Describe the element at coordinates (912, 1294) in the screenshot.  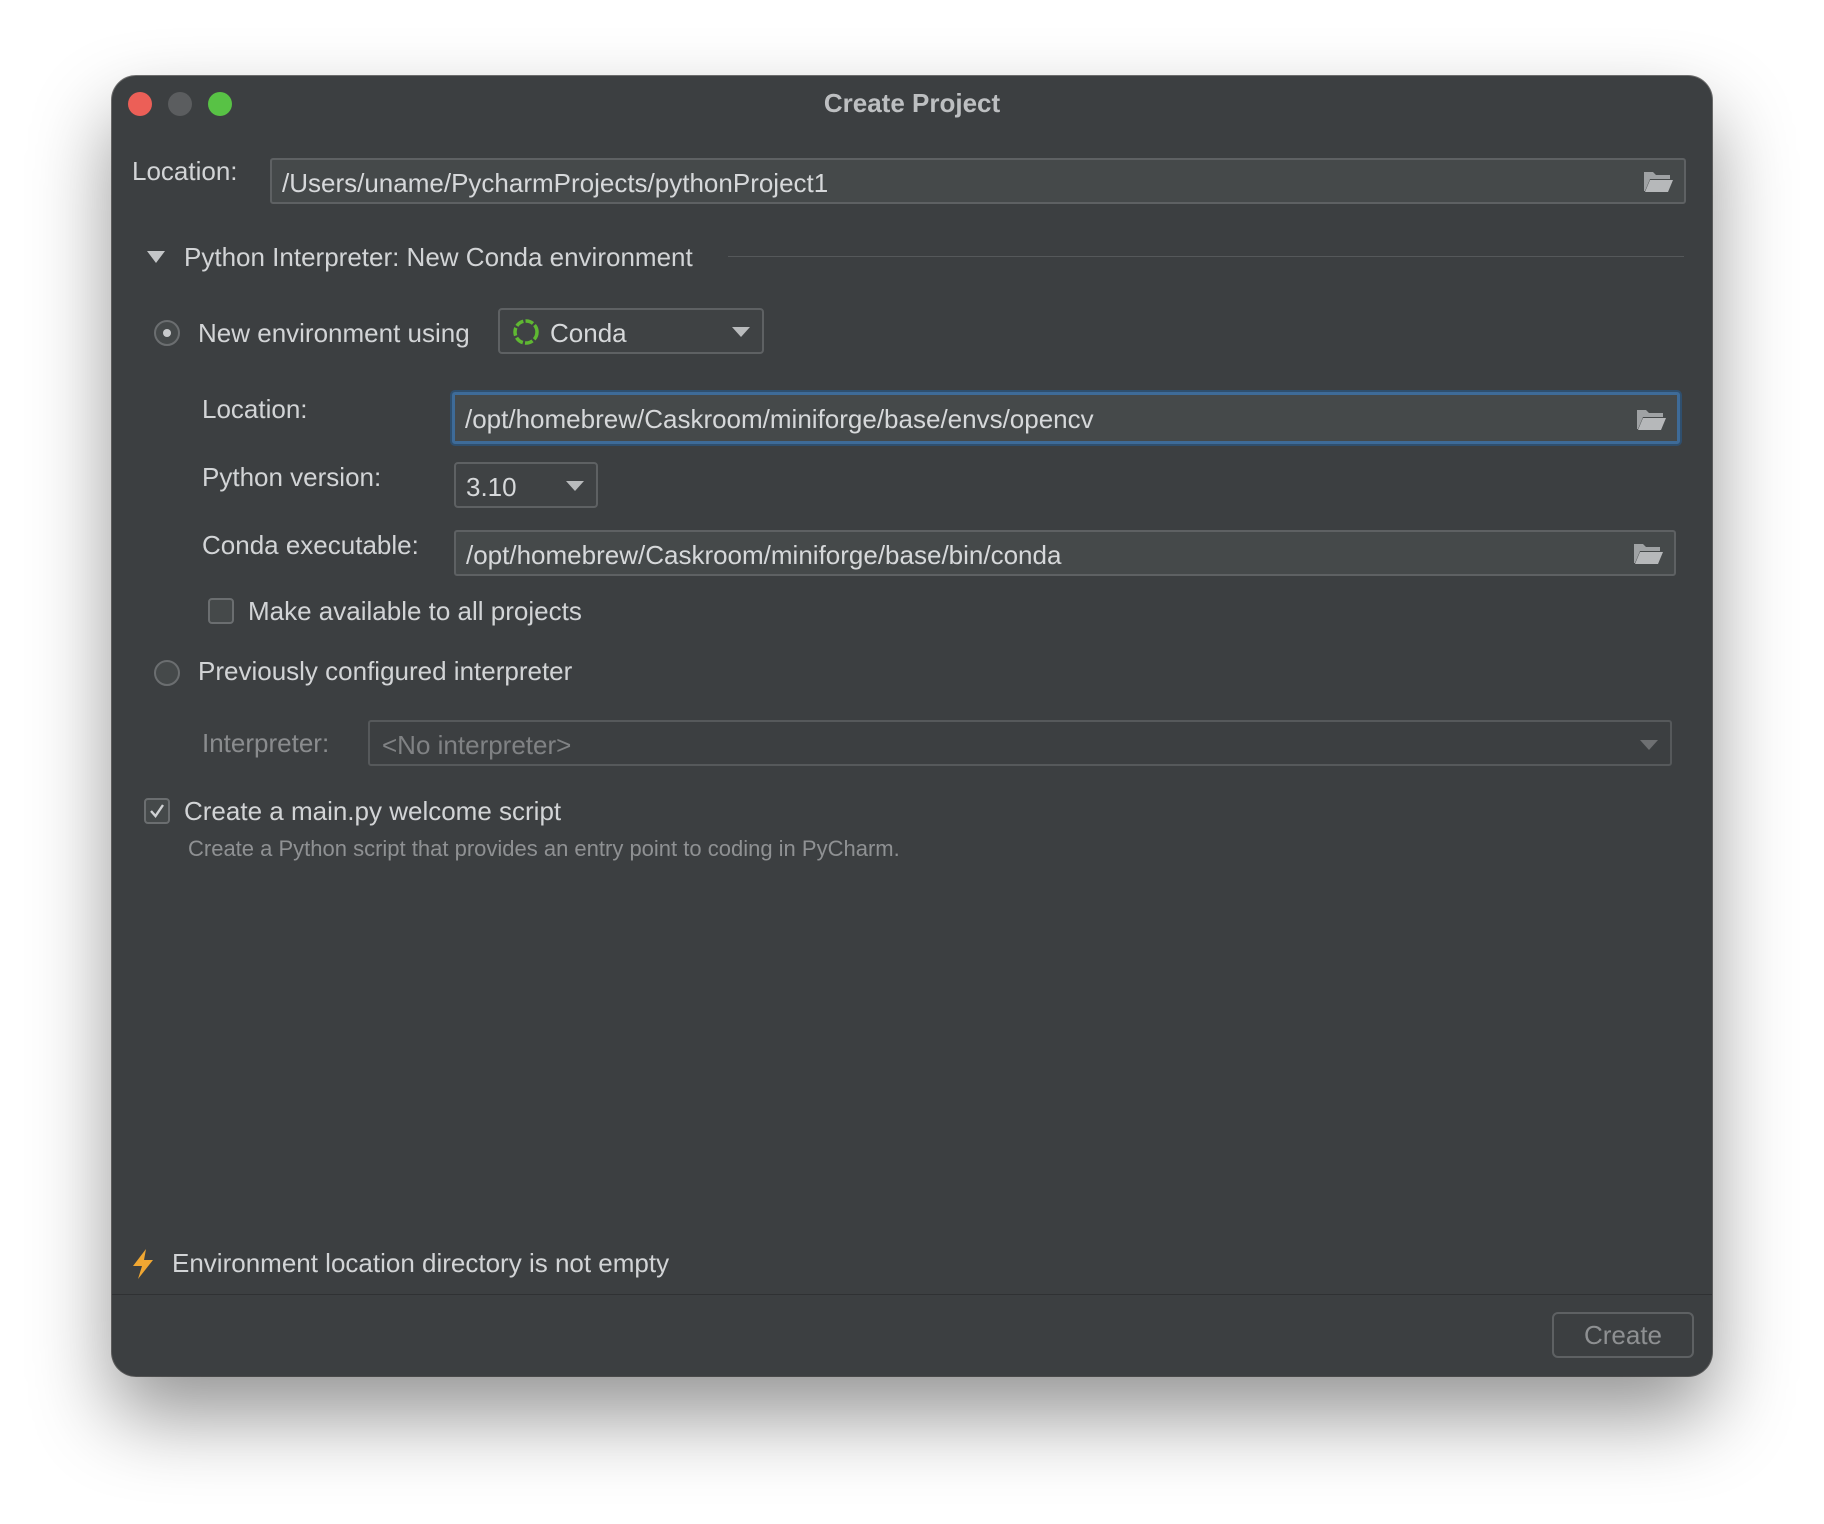
I see `footer-divider` at that location.